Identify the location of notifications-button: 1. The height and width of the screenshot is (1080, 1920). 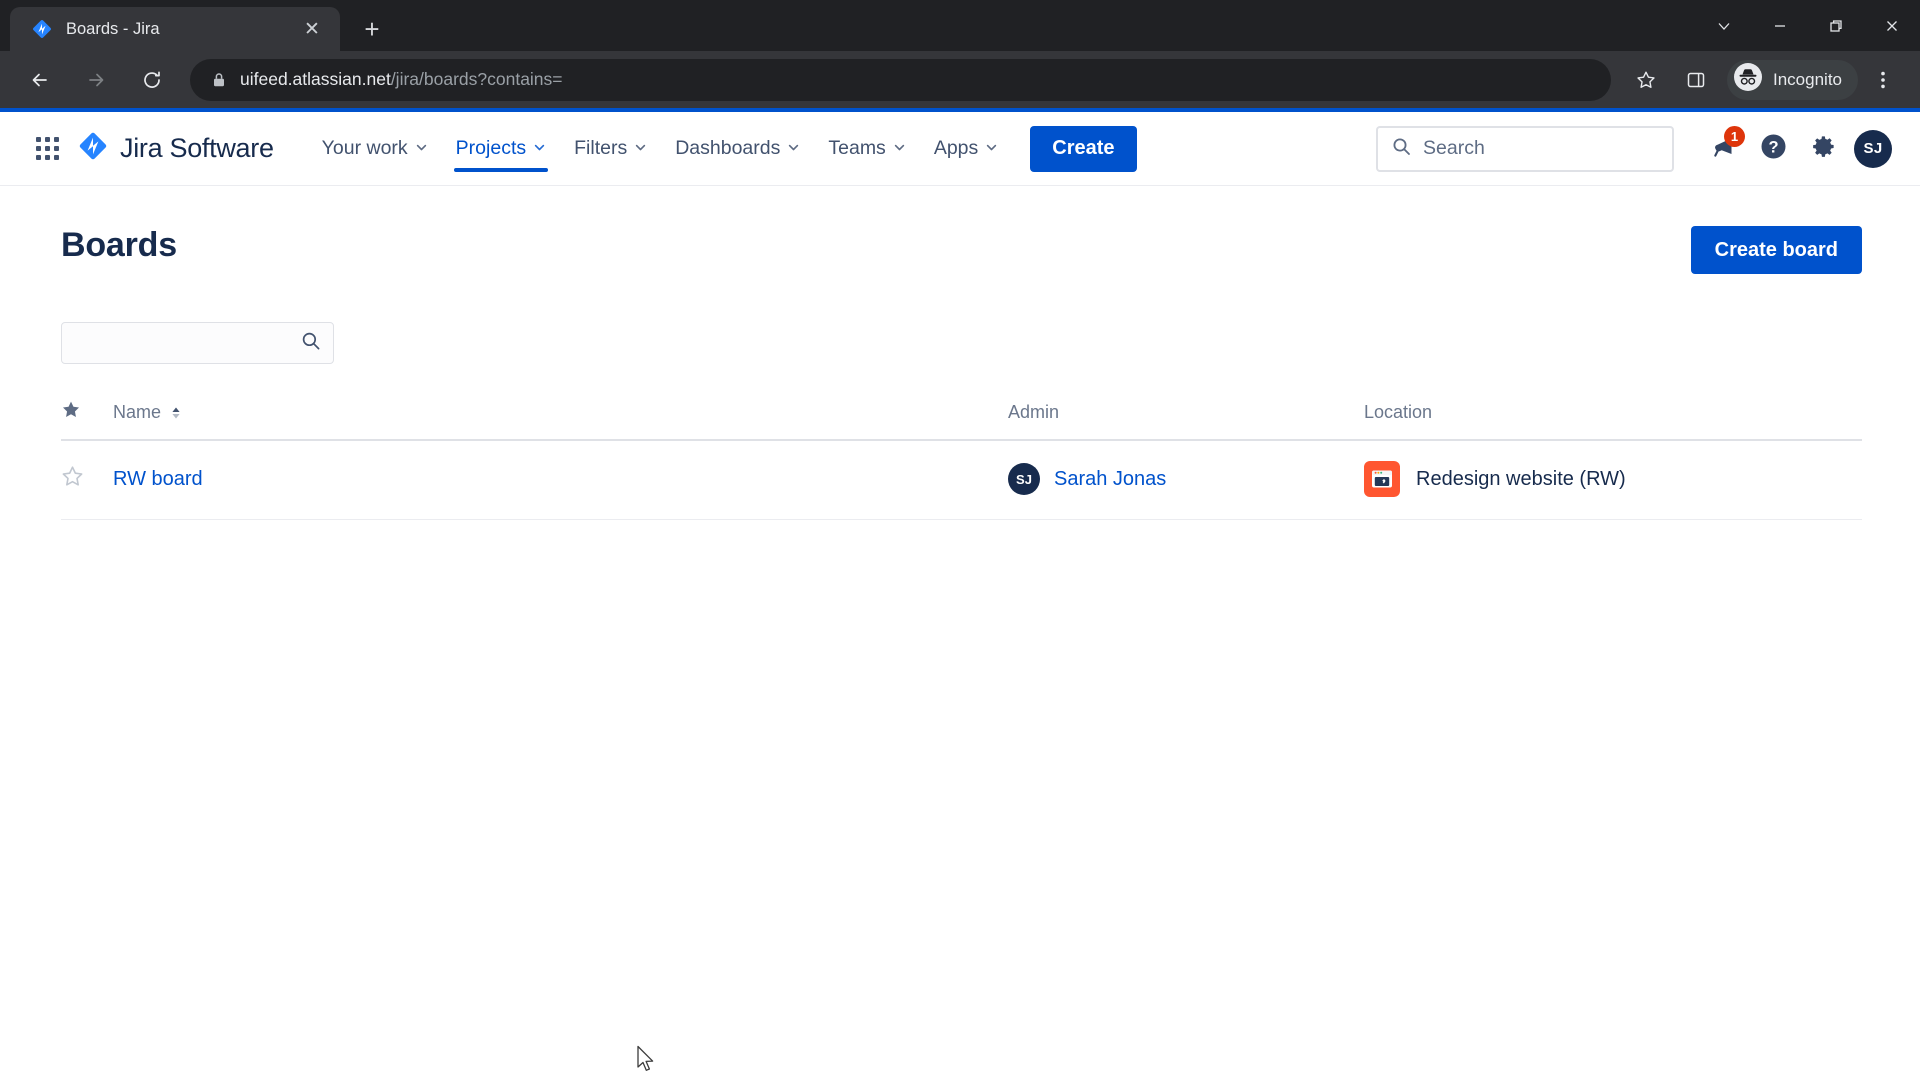
(1723, 148).